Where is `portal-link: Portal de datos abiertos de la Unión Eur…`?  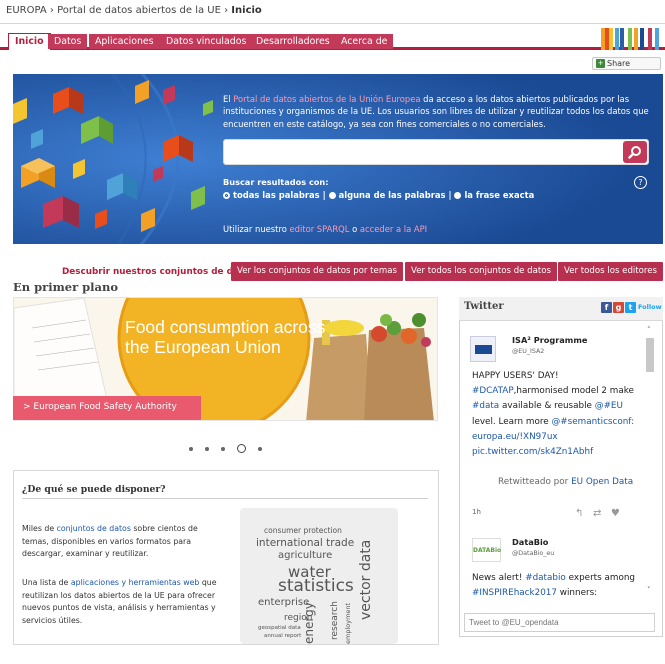
portal-link: Portal de datos abiertos de la Unión Eur… is located at coordinates (326, 99).